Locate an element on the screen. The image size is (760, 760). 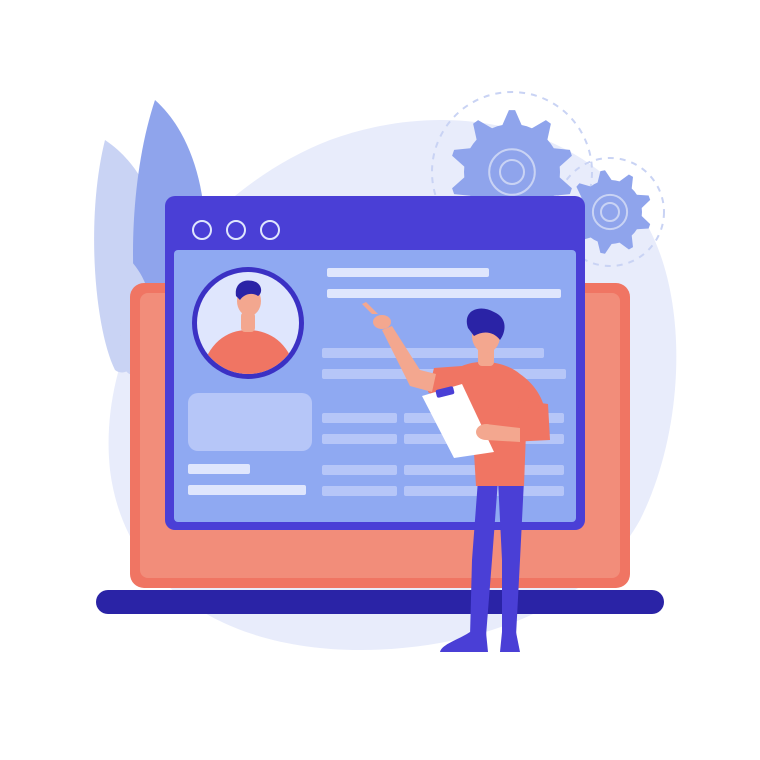
person-pointing-hand is located at coordinates (382, 322).